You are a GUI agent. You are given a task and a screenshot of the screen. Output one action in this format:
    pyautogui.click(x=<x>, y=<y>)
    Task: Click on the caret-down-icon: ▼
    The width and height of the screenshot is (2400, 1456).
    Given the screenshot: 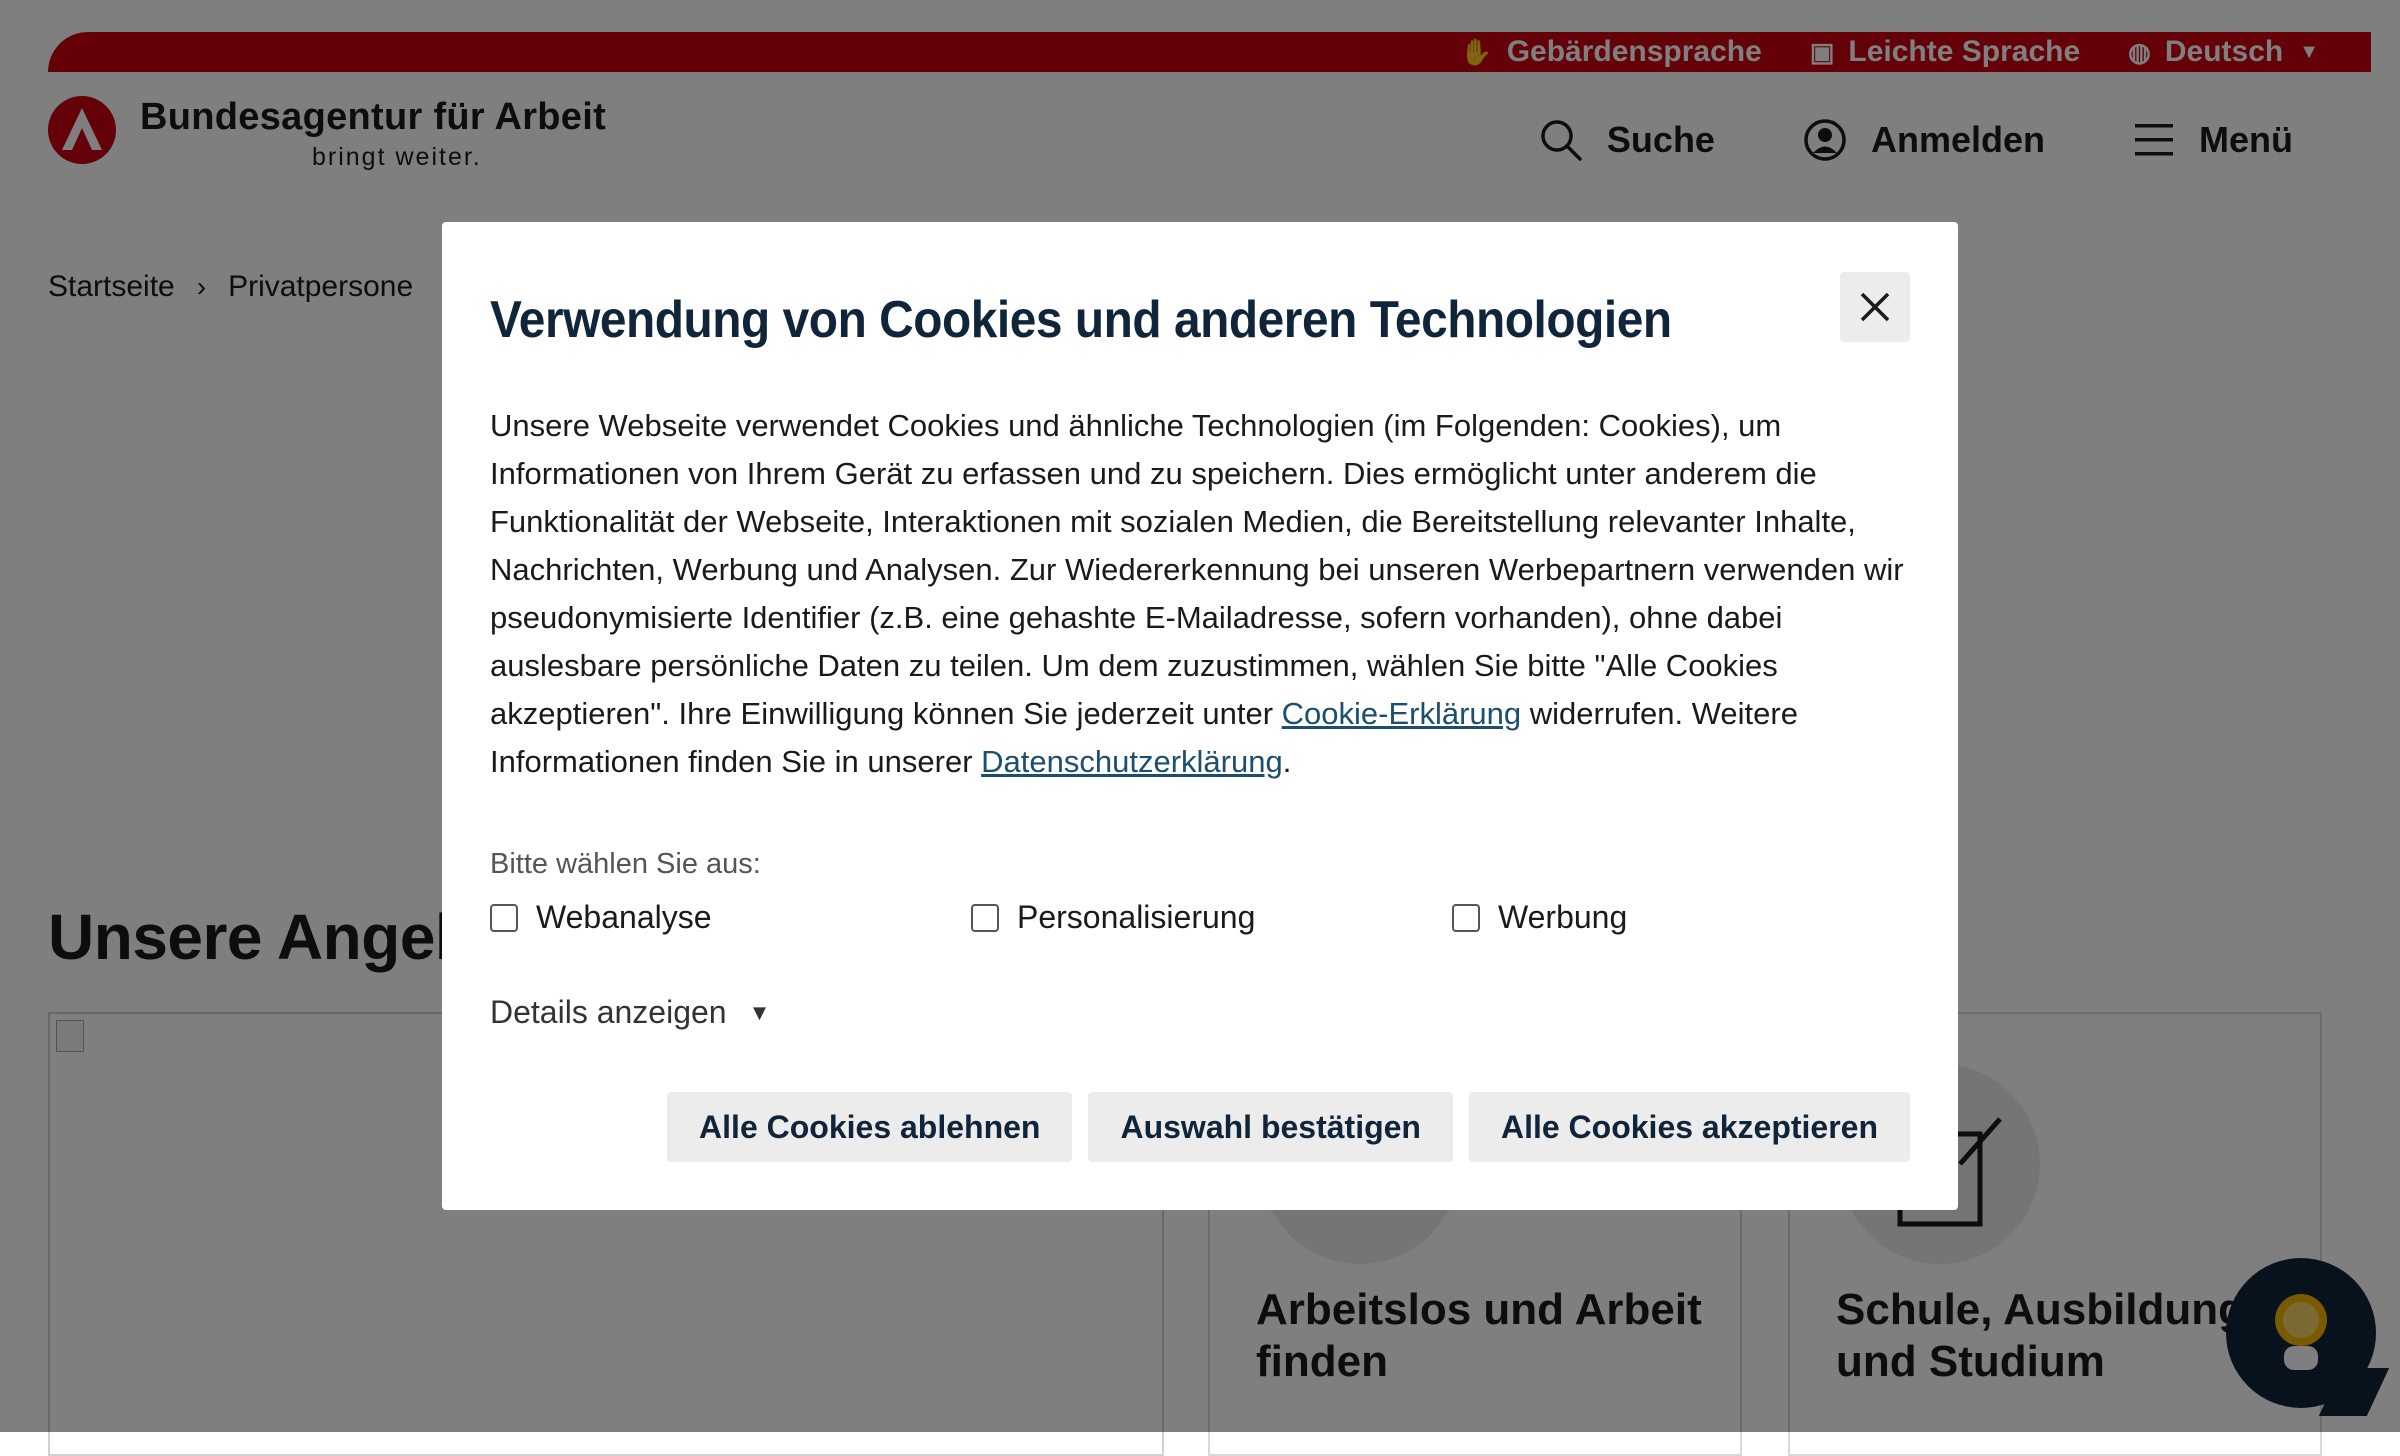 What is the action you would take?
    pyautogui.click(x=759, y=1012)
    